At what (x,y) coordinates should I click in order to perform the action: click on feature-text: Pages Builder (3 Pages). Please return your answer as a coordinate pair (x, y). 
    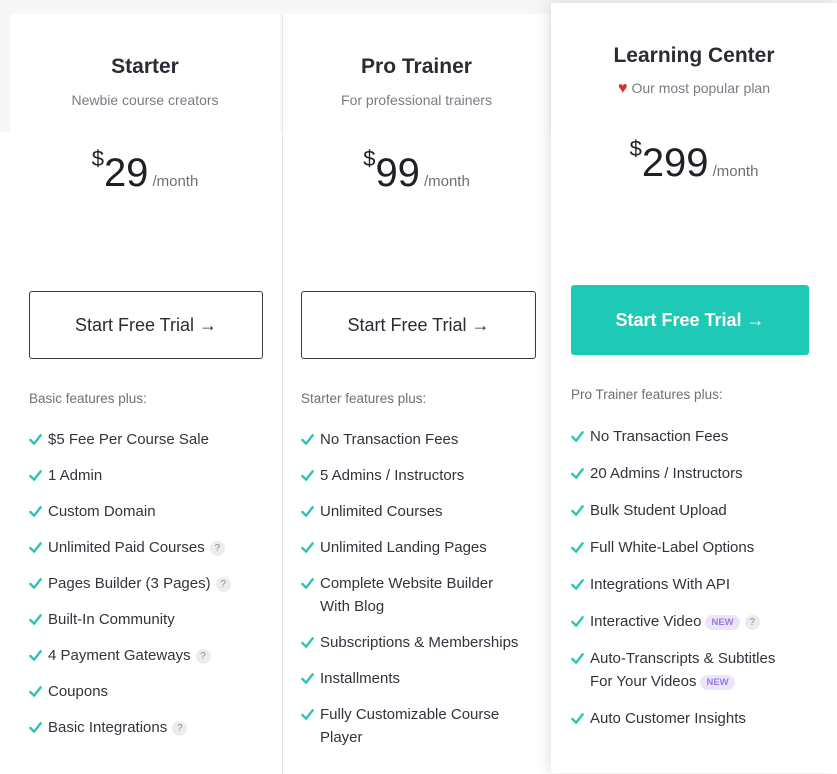
    Looking at the image, I should click on (129, 583).